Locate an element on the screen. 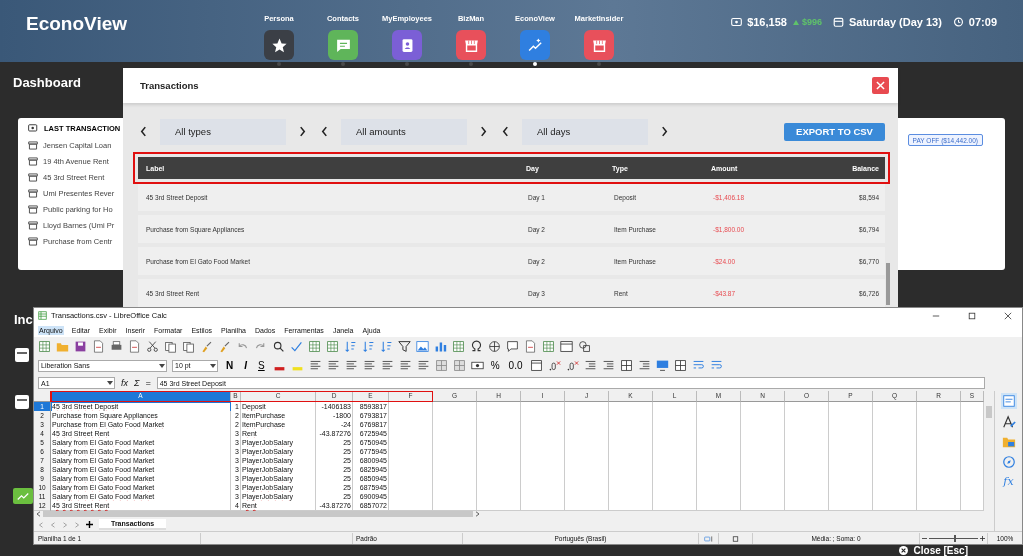 Image resolution: width=1023 pixels, height=556 pixels. filter-selector: All types is located at coordinates (223, 131).